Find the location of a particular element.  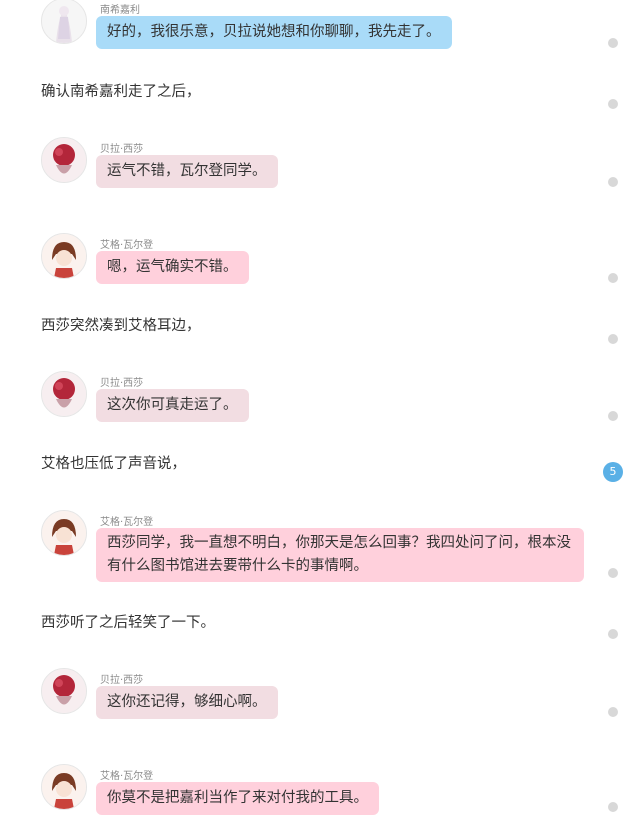

avatar-nancy is located at coordinates (64, 22).